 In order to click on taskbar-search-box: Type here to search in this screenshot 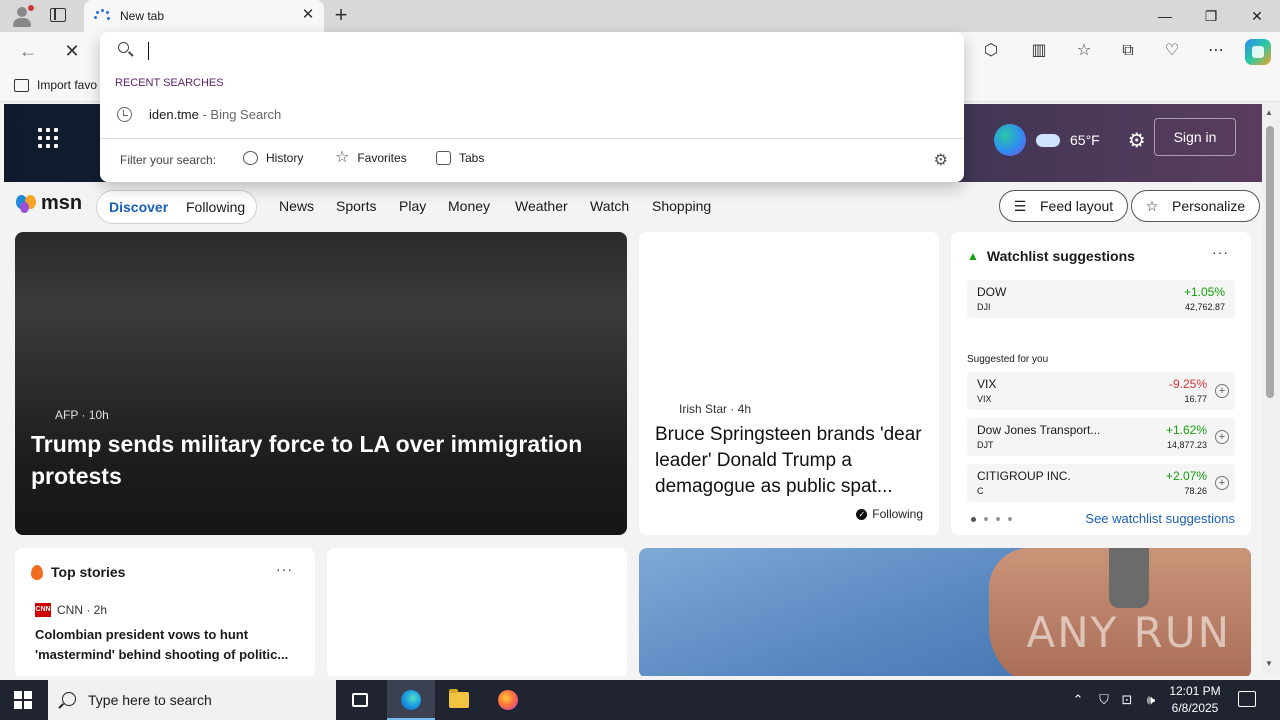, I will do `click(192, 700)`.